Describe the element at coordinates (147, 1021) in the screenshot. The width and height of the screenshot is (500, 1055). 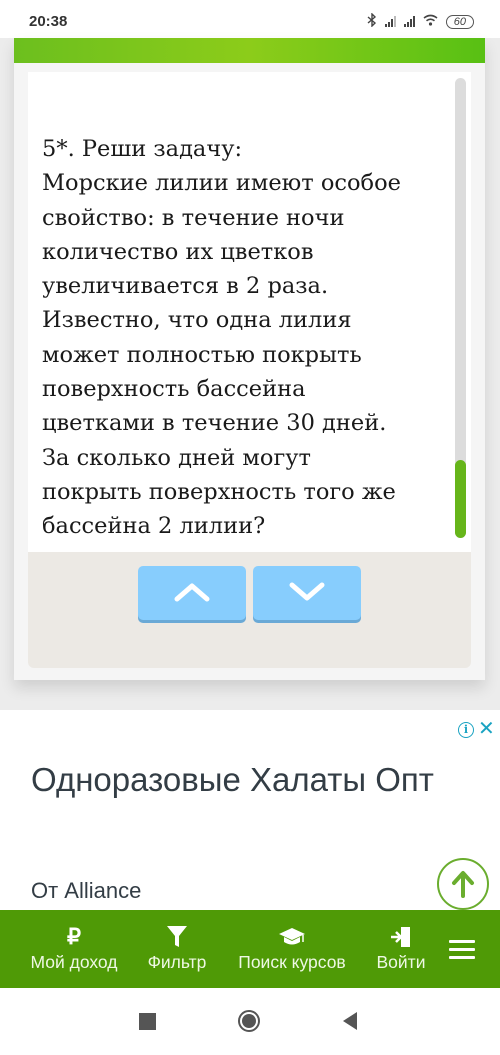
I see `recent-apps-icon` at that location.